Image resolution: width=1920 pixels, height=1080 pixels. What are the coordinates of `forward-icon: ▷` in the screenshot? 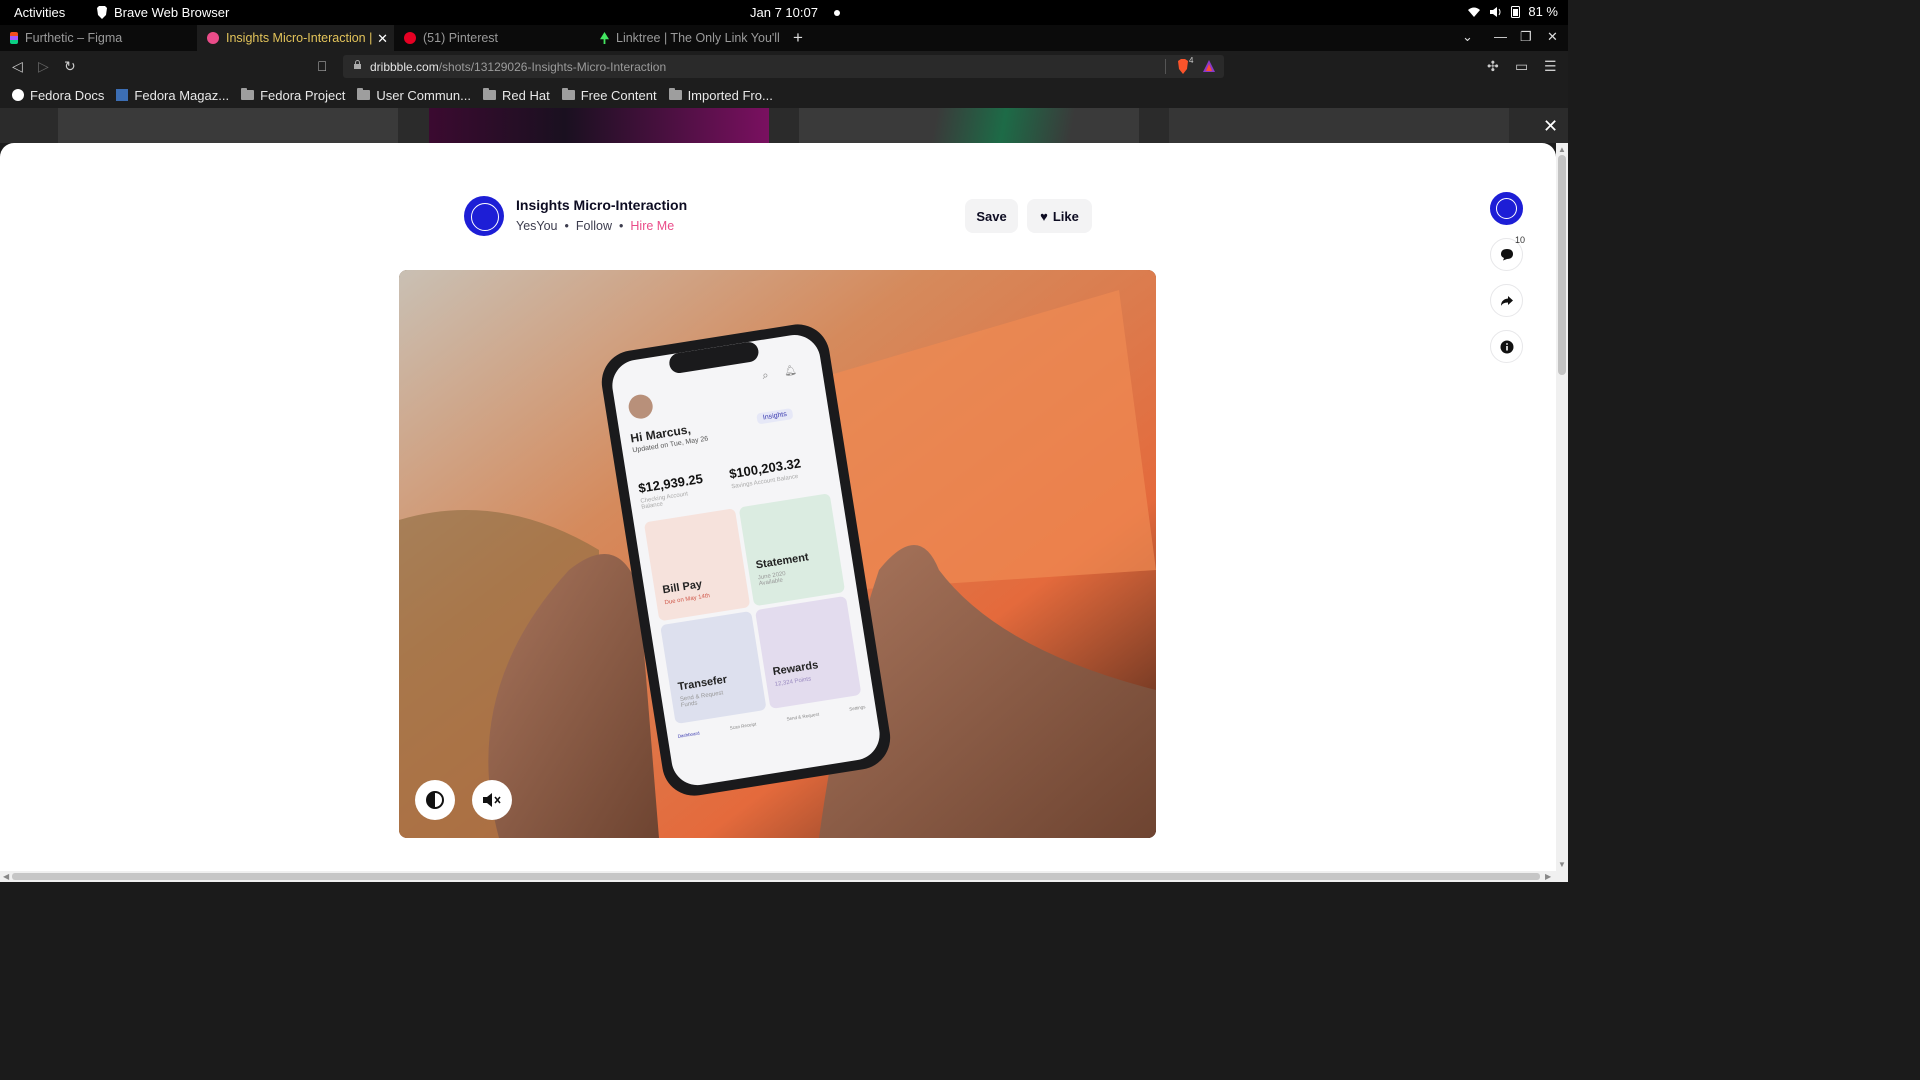 It's located at (43, 66).